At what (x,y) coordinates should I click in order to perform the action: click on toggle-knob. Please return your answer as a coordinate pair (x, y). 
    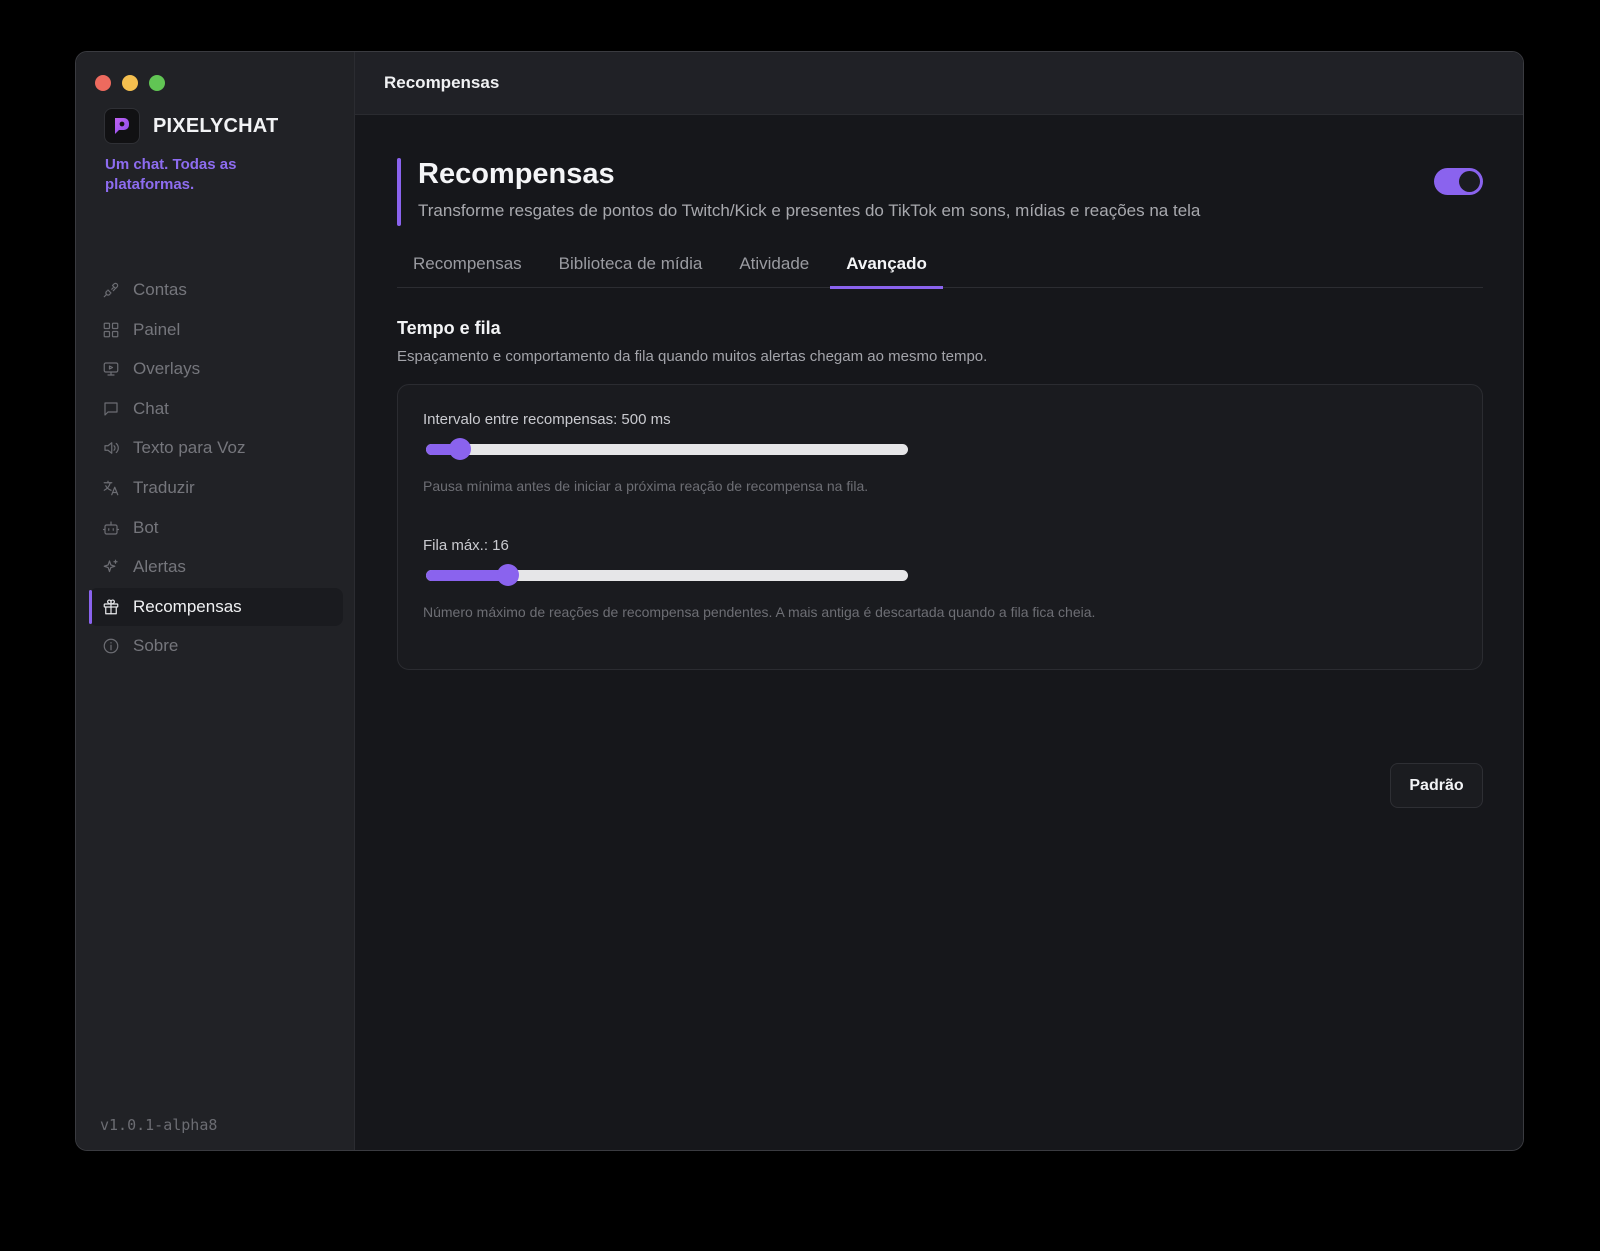
    Looking at the image, I should click on (1469, 181).